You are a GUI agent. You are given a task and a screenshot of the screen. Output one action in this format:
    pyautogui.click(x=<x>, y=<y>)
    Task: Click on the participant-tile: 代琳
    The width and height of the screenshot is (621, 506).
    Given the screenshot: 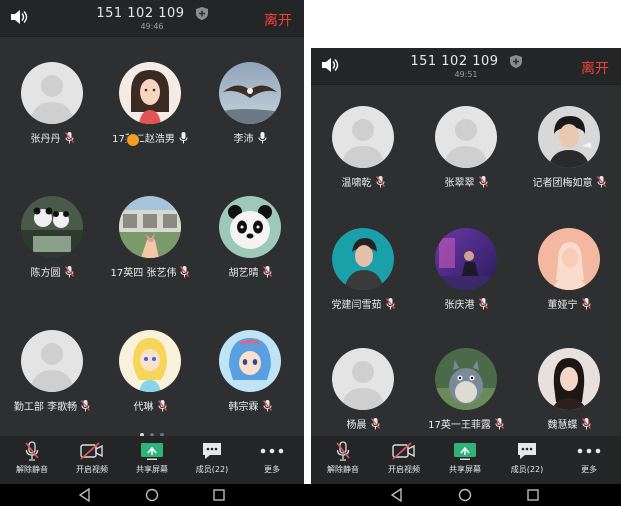 What is the action you would take?
    pyautogui.click(x=150, y=371)
    